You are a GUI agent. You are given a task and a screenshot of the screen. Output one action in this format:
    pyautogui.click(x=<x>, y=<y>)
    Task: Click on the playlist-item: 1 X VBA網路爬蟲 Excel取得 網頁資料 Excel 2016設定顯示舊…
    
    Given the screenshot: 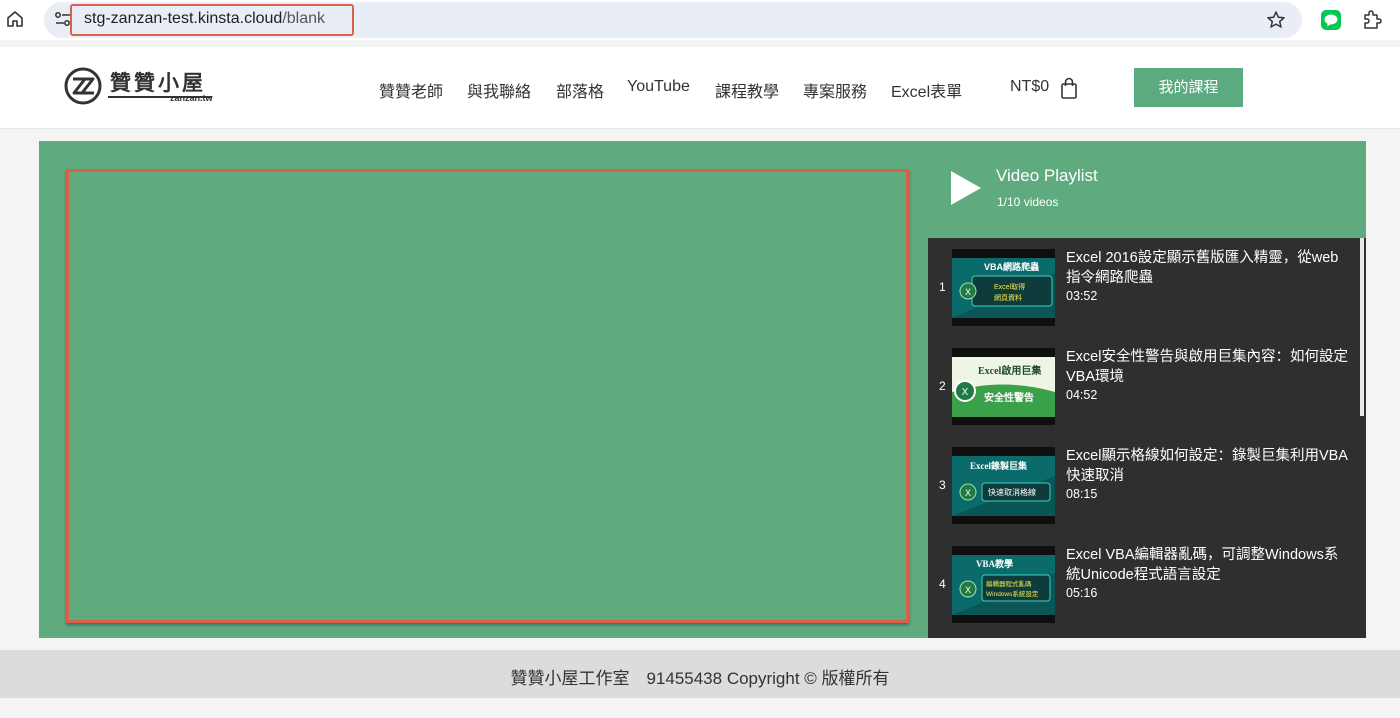 What is the action you would take?
    pyautogui.click(x=1144, y=287)
    